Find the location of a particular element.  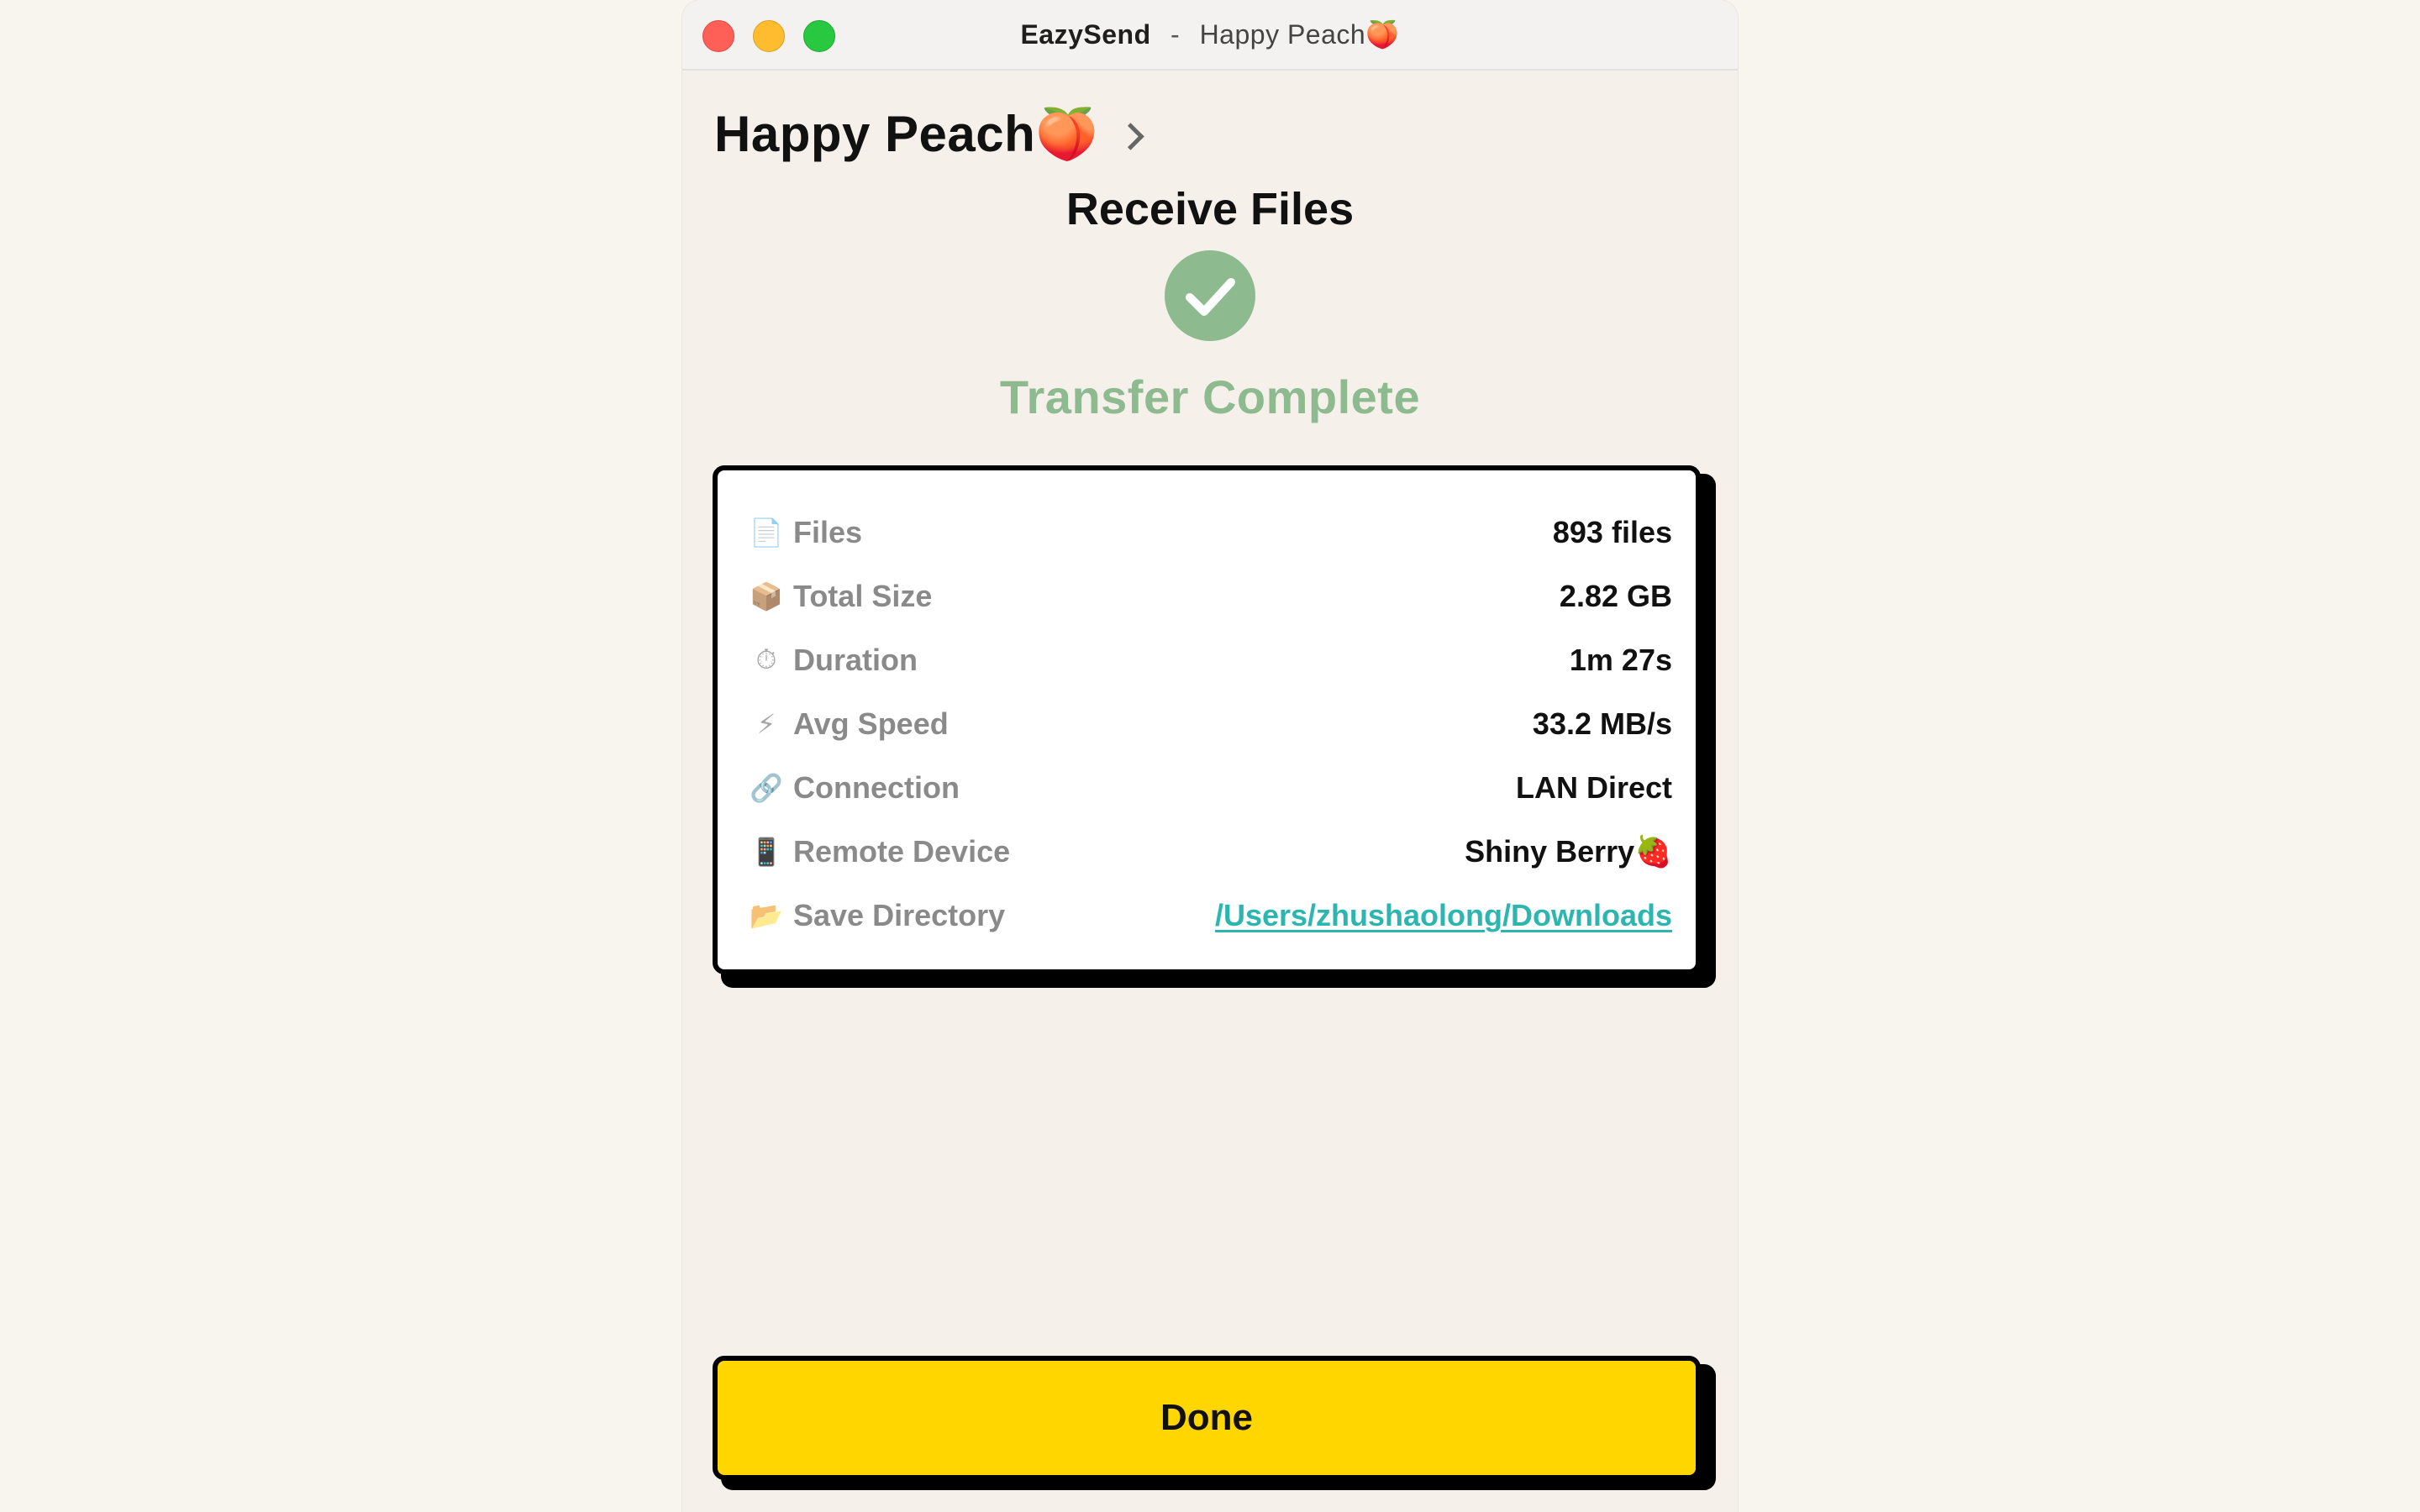

stat-row-avg-speed: ⚡ Avg Speed 33.2 MB/s is located at coordinates (1210, 724).